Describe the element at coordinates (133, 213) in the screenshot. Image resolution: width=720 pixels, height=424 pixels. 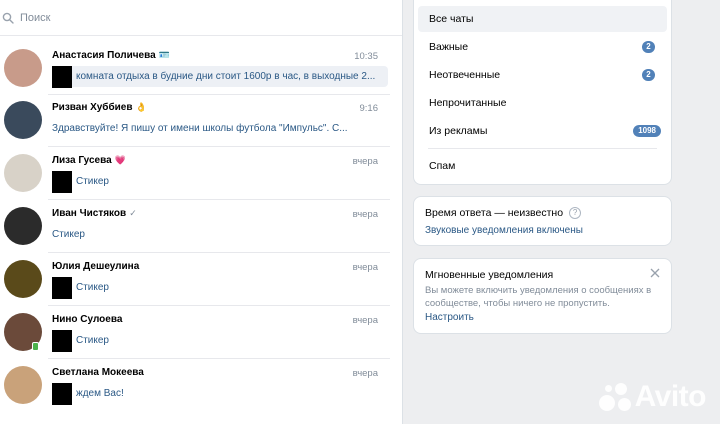
I see `status-emoji: ✓` at that location.